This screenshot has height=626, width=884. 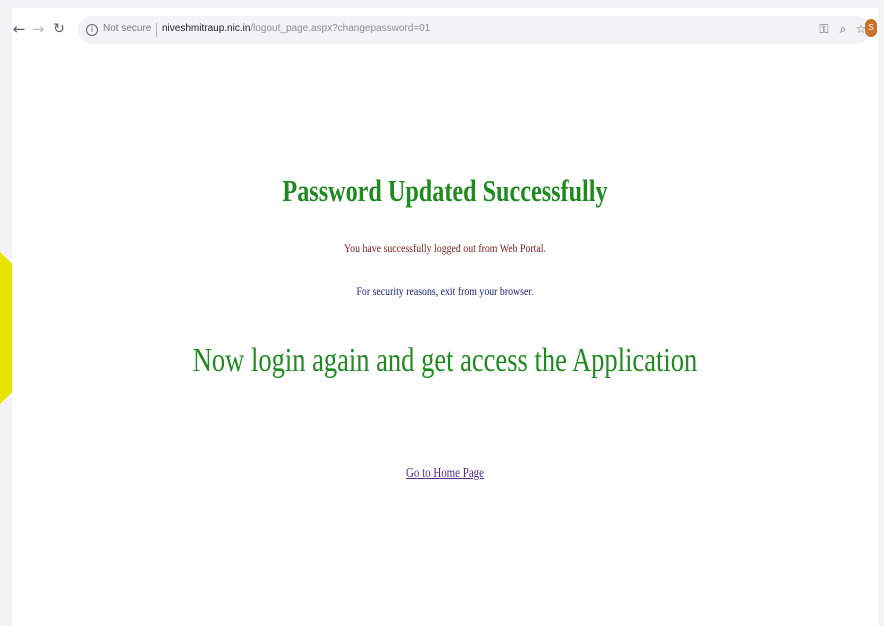 I want to click on key-icon: ⚿, so click(x=824, y=29).